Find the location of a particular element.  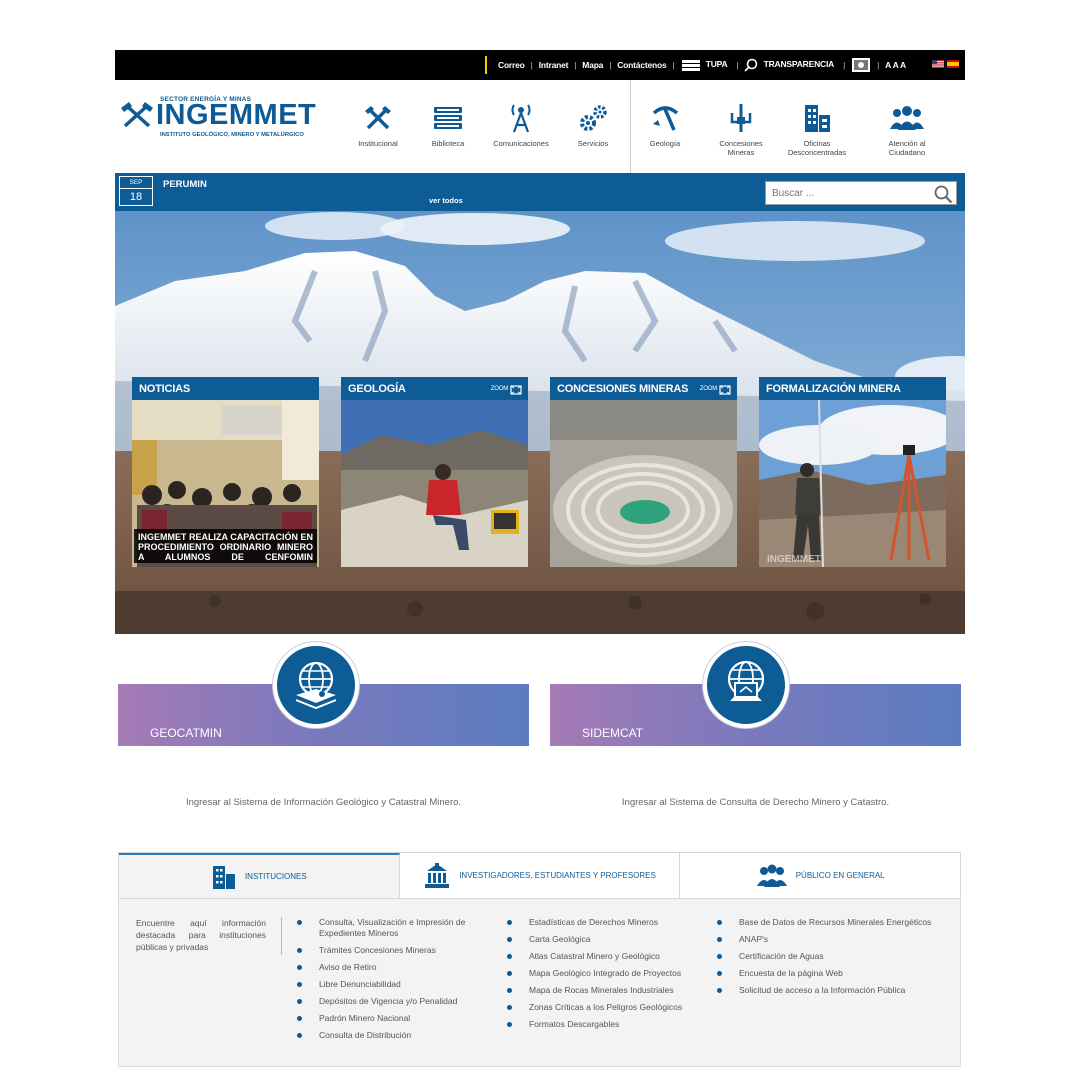

list-item: Trámites Concesiones Mineras is located at coordinates (397, 950).